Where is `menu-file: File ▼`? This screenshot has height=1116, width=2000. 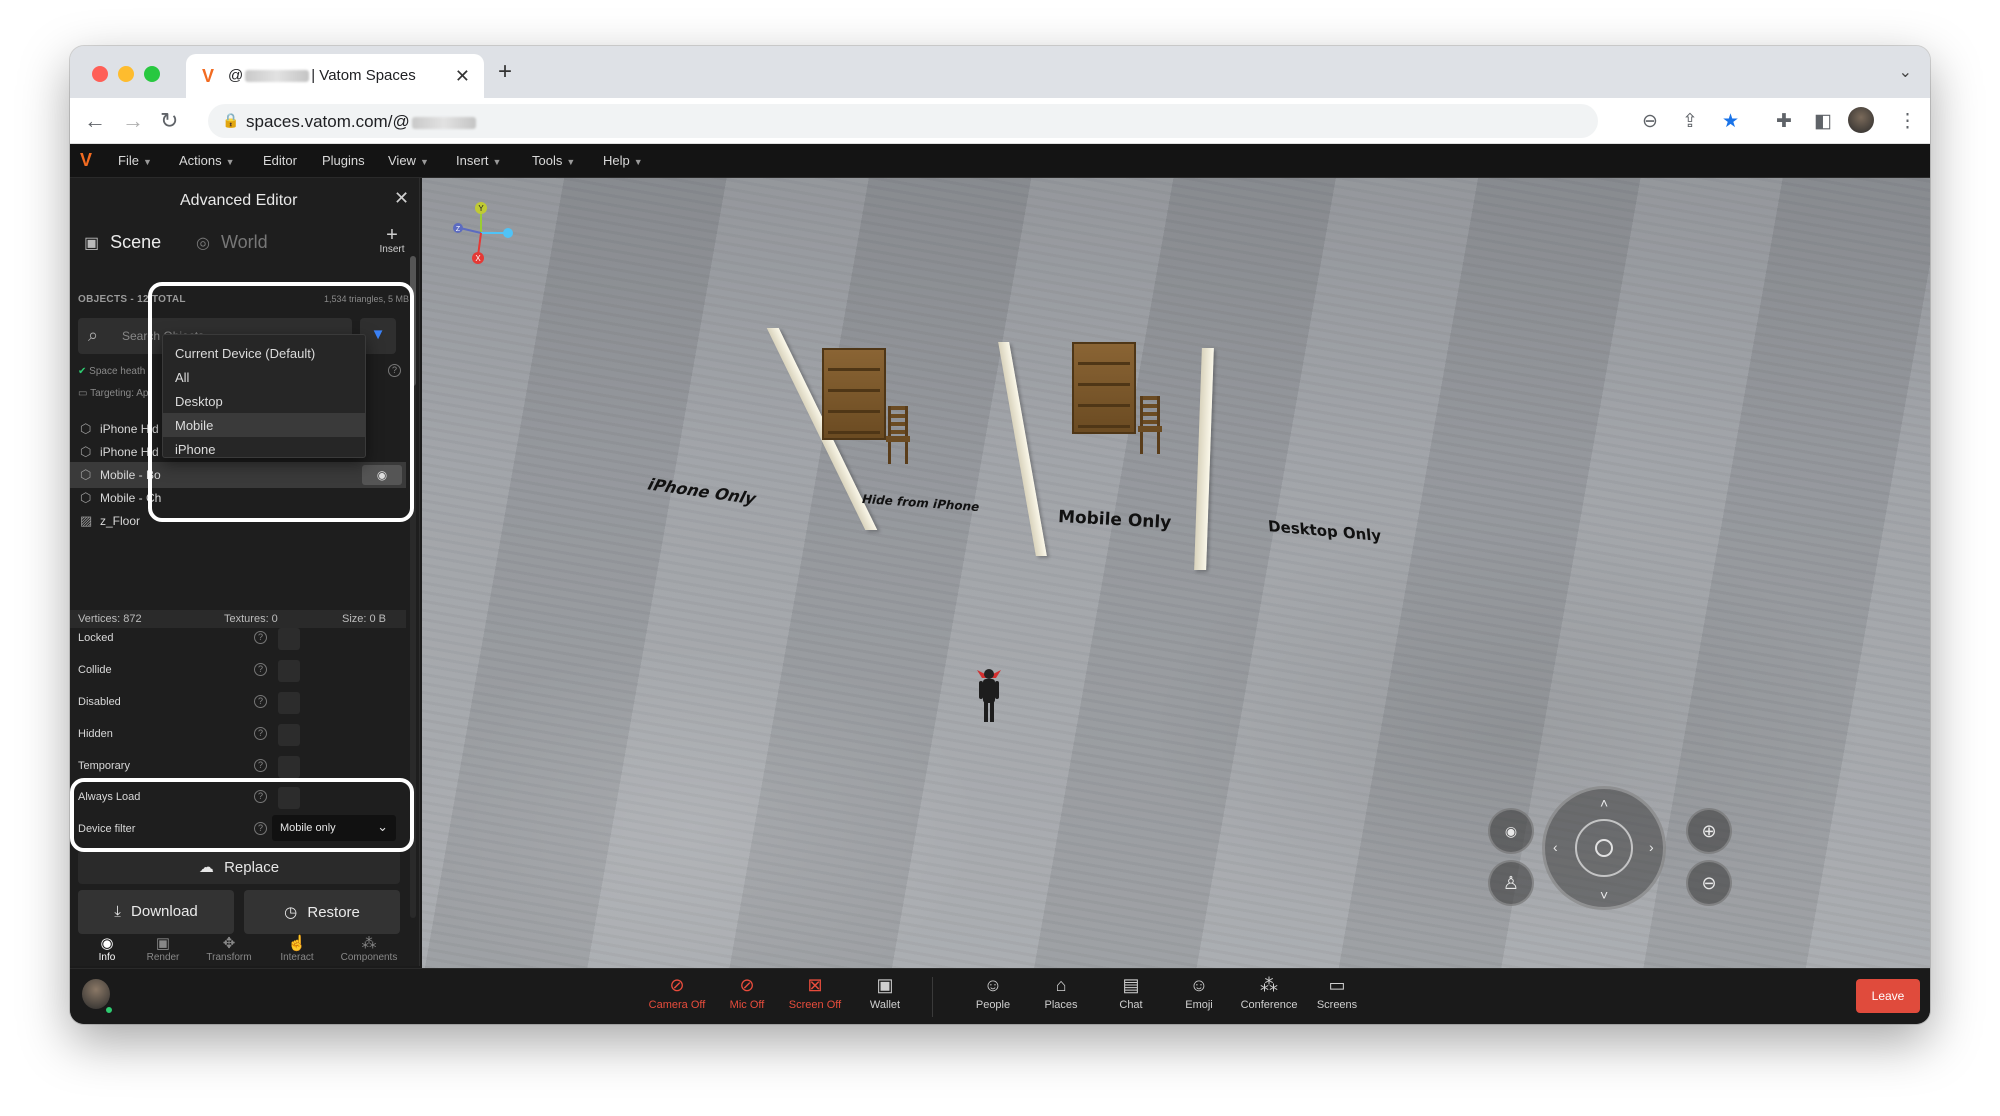 menu-file: File ▼ is located at coordinates (135, 160).